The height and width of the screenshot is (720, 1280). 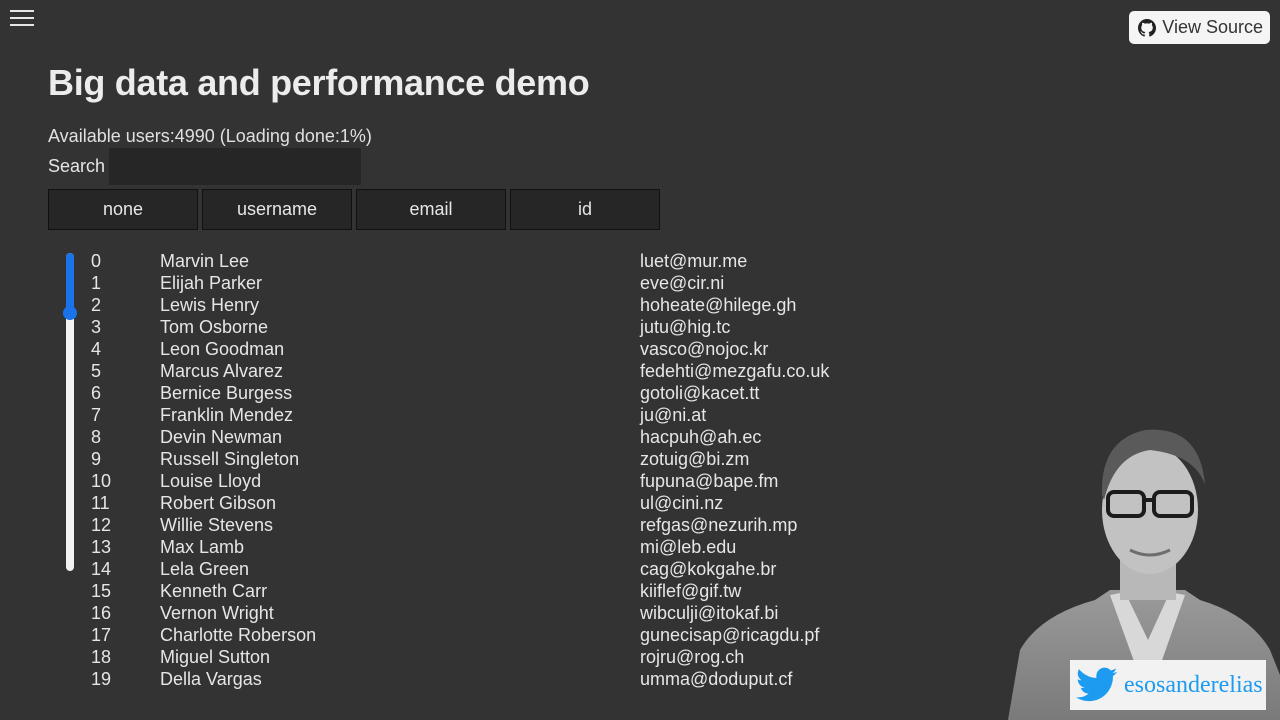 I want to click on sort-username-button: username, so click(x=277, y=209).